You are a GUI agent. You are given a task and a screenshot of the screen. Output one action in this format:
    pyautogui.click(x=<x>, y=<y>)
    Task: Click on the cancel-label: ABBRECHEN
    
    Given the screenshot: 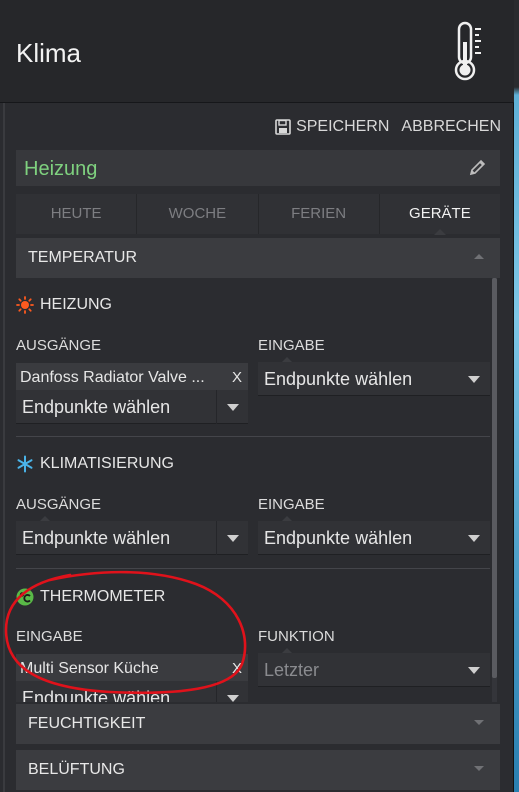 What is the action you would take?
    pyautogui.click(x=451, y=126)
    